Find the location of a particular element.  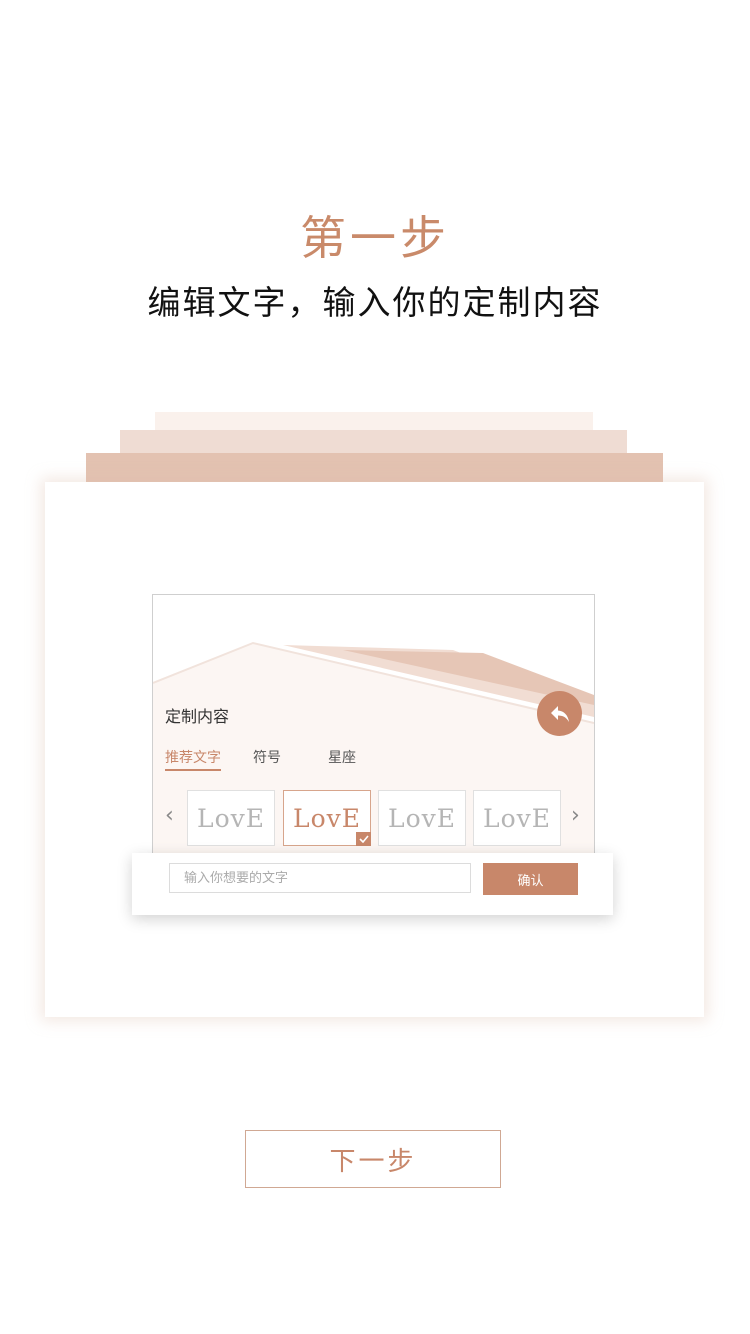

step-title: 第一步 is located at coordinates (375, 238).